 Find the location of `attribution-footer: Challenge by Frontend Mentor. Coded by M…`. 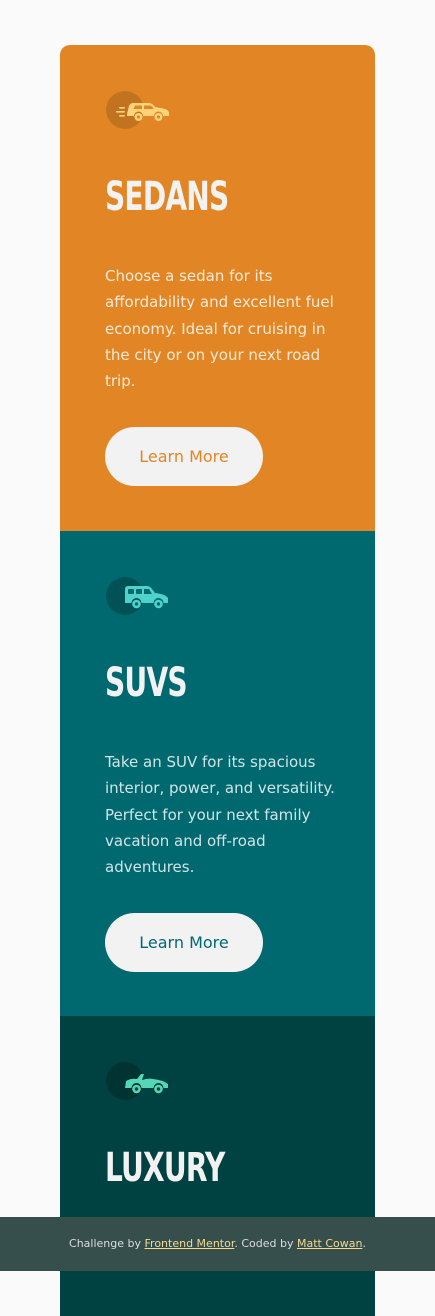

attribution-footer: Challenge by Frontend Mentor. Coded by M… is located at coordinates (217, 1244).